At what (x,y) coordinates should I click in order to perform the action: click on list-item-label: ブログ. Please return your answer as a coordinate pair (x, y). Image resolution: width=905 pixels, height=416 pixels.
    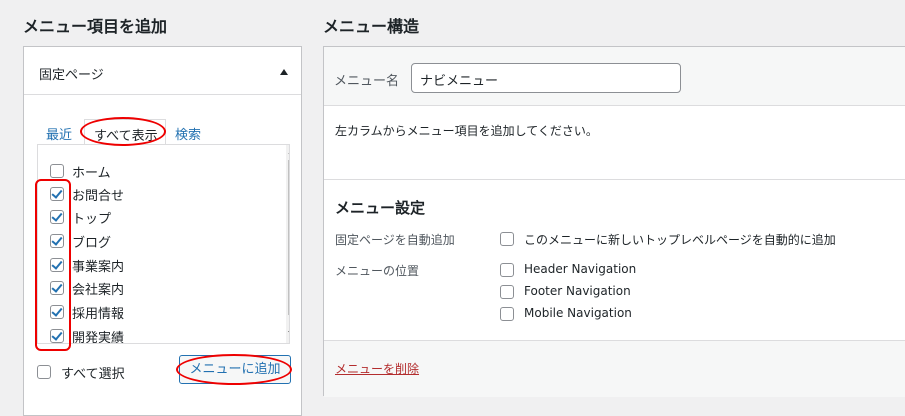
    Looking at the image, I should click on (92, 243).